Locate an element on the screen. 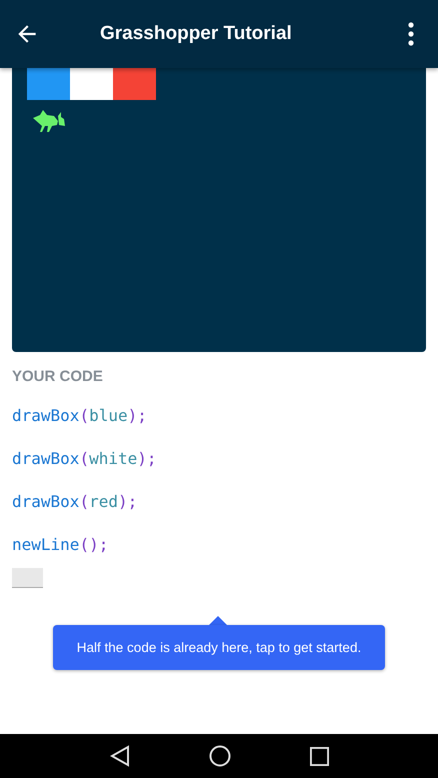 The width and height of the screenshot is (438, 778). section-heading: YOUR CODE is located at coordinates (58, 377).